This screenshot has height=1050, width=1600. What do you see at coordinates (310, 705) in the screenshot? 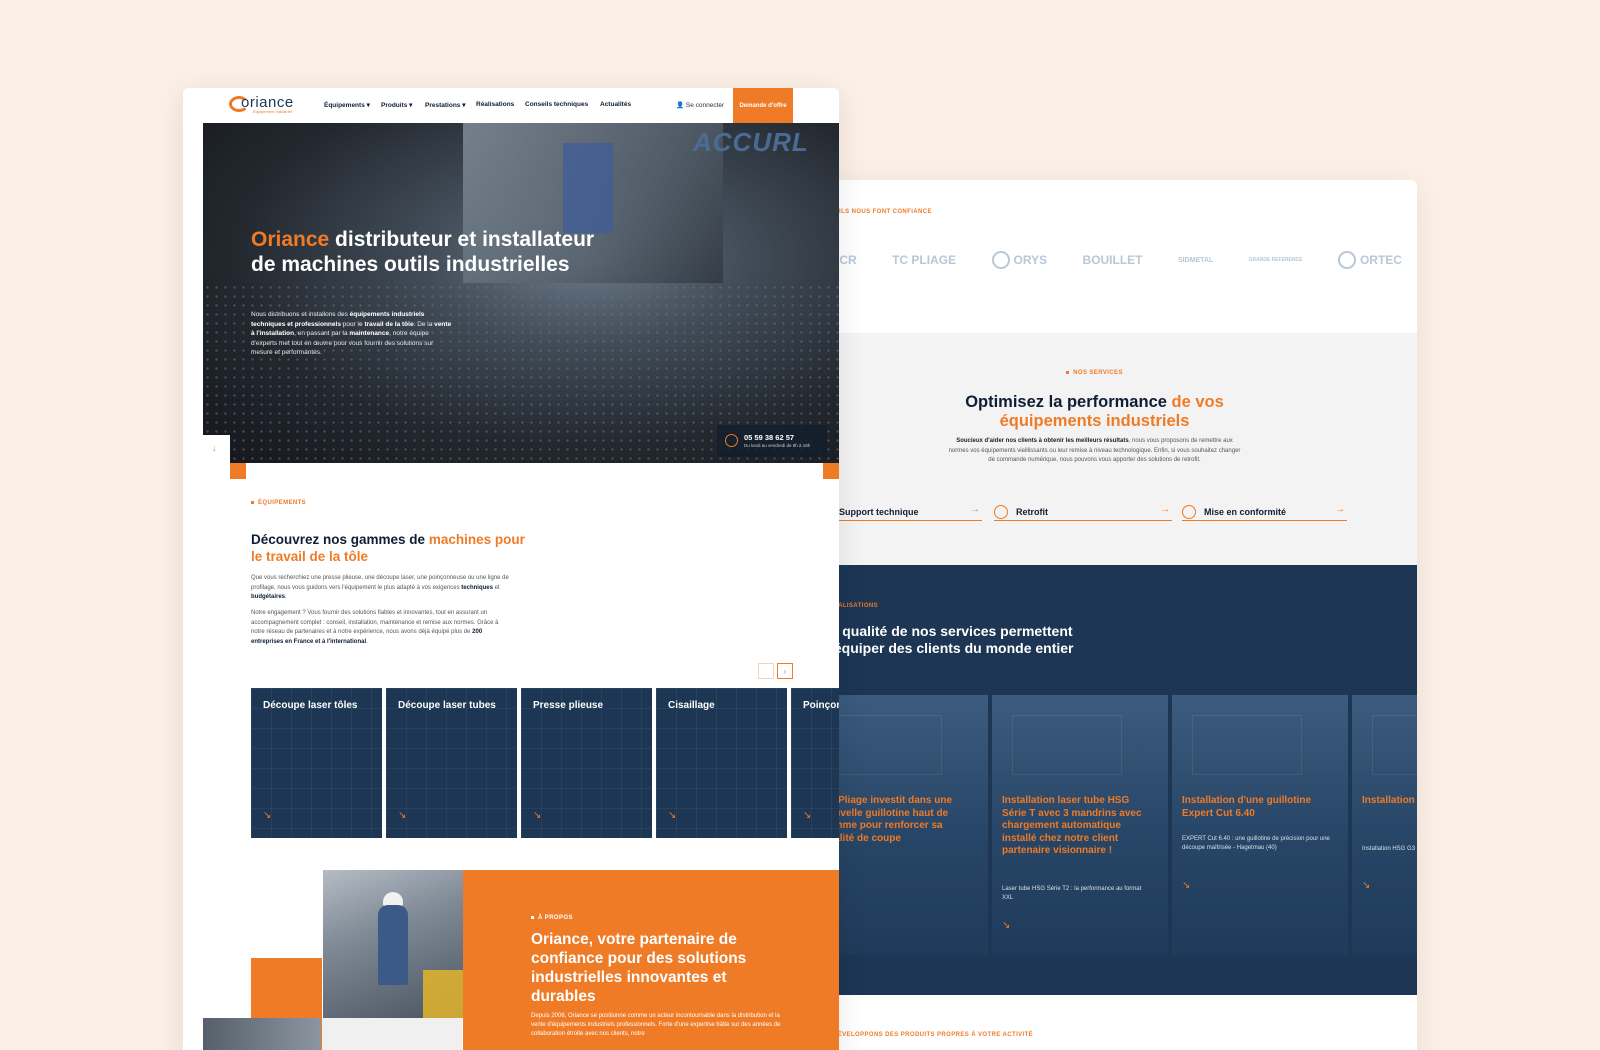
I see `equipment-card-title: Découpe laser tôles` at bounding box center [310, 705].